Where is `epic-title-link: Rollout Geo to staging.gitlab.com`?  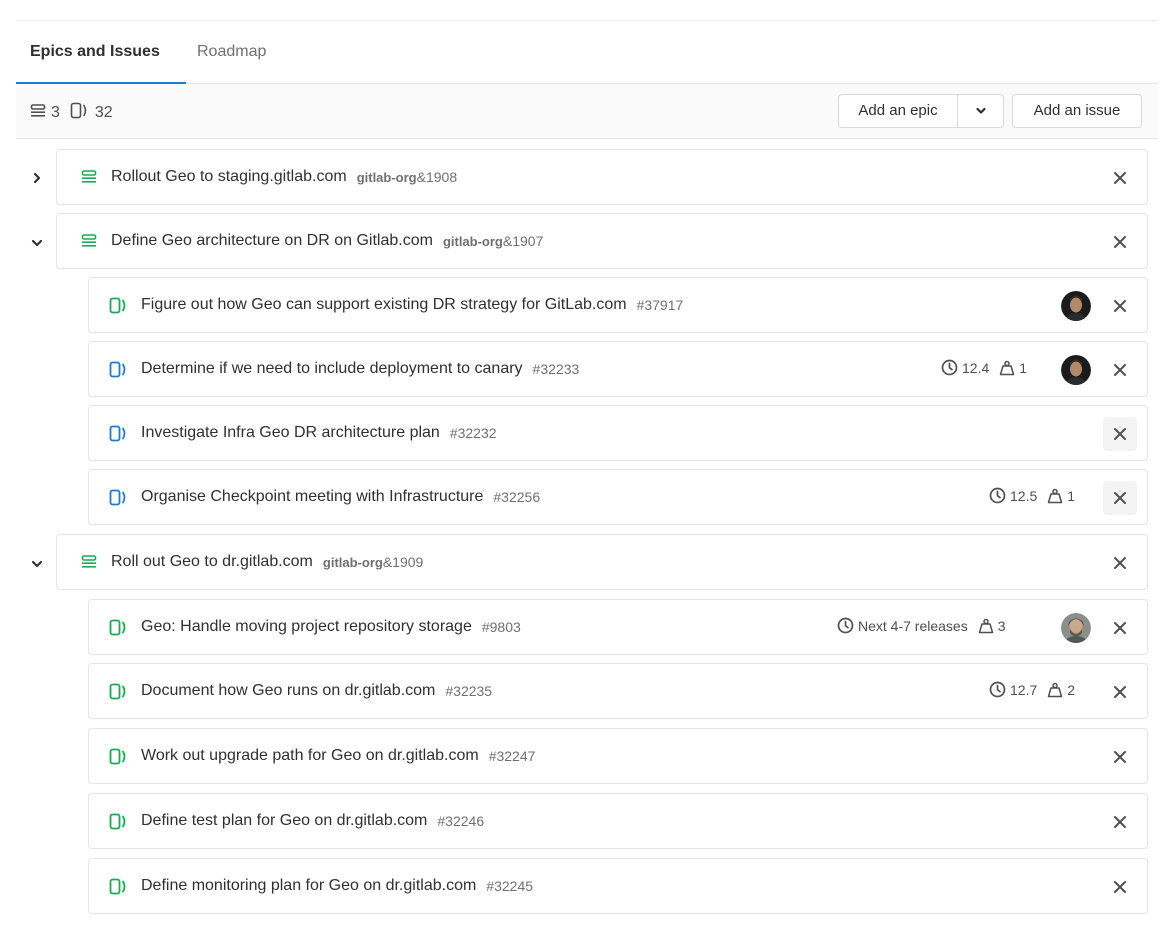 epic-title-link: Rollout Geo to staging.gitlab.com is located at coordinates (229, 177).